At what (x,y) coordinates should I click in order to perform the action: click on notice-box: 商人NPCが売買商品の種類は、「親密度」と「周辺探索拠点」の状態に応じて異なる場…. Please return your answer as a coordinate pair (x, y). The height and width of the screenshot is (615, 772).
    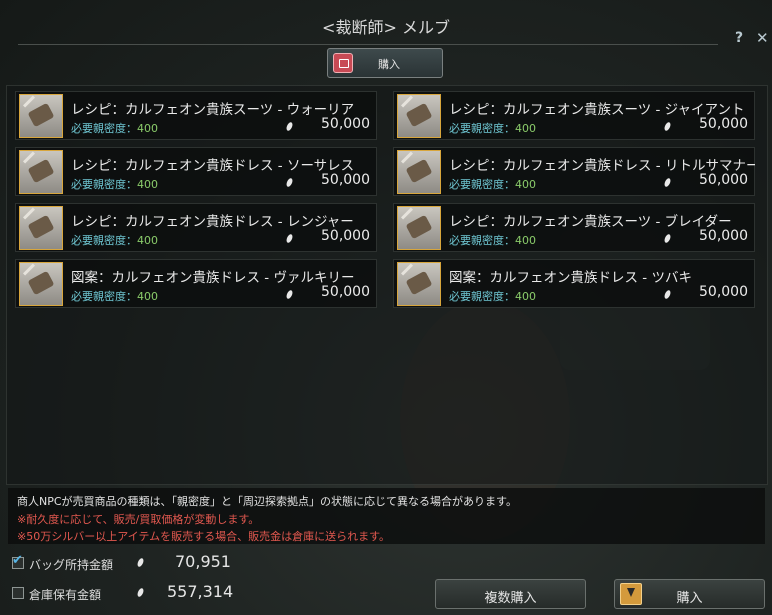
    Looking at the image, I should click on (386, 516).